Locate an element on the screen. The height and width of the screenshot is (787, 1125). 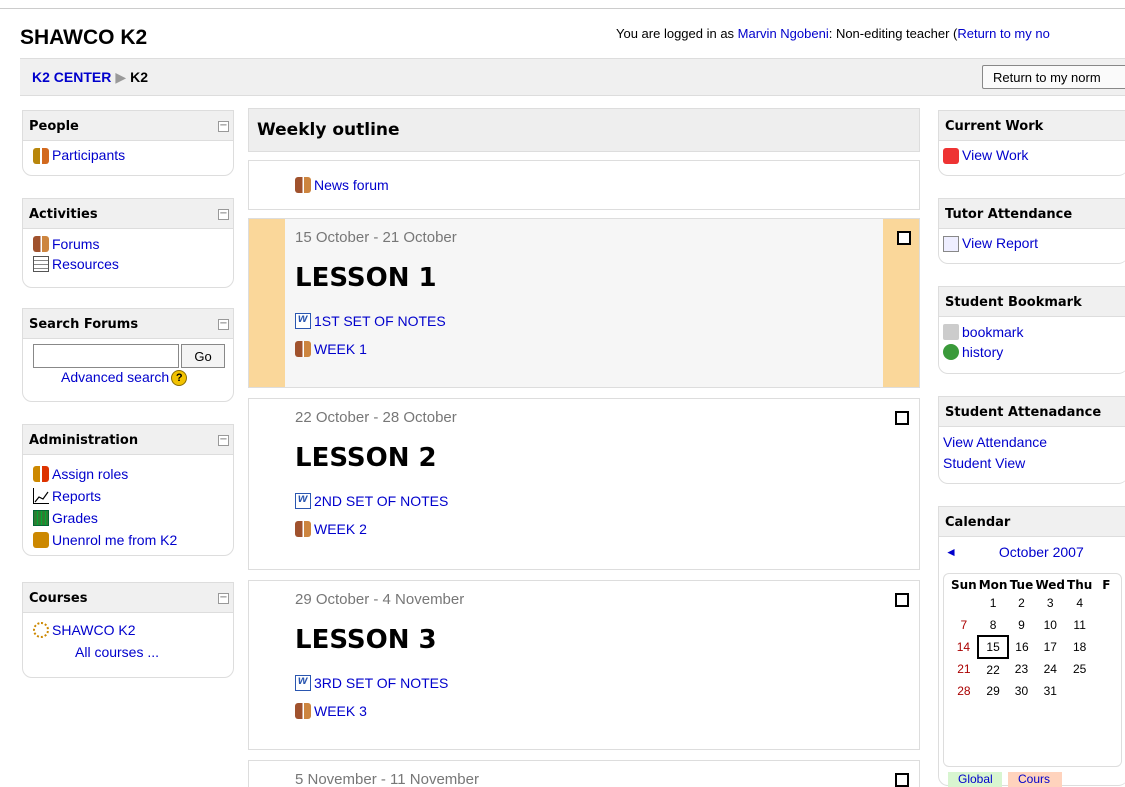
resource-icon is located at coordinates (41, 264).